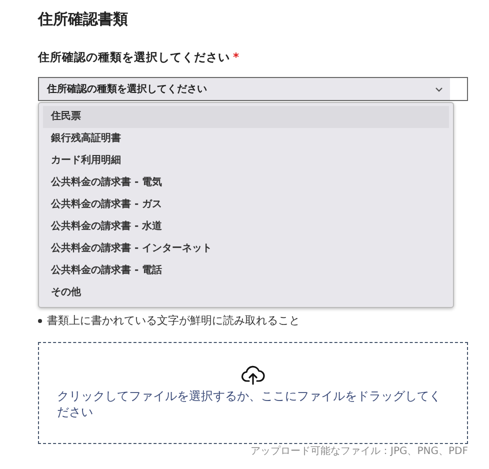 This screenshot has width=489, height=469. Describe the element at coordinates (134, 57) in the screenshot. I see `field-label: 住所確認の種類を選択してください` at that location.